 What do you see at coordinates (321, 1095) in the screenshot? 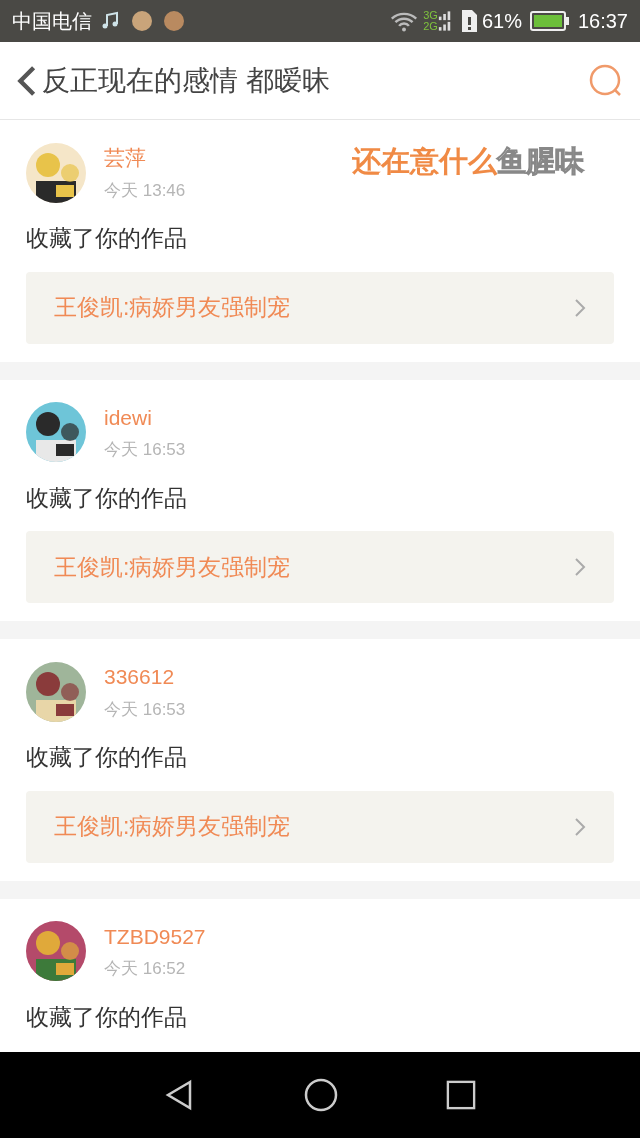
I see `home-icon` at bounding box center [321, 1095].